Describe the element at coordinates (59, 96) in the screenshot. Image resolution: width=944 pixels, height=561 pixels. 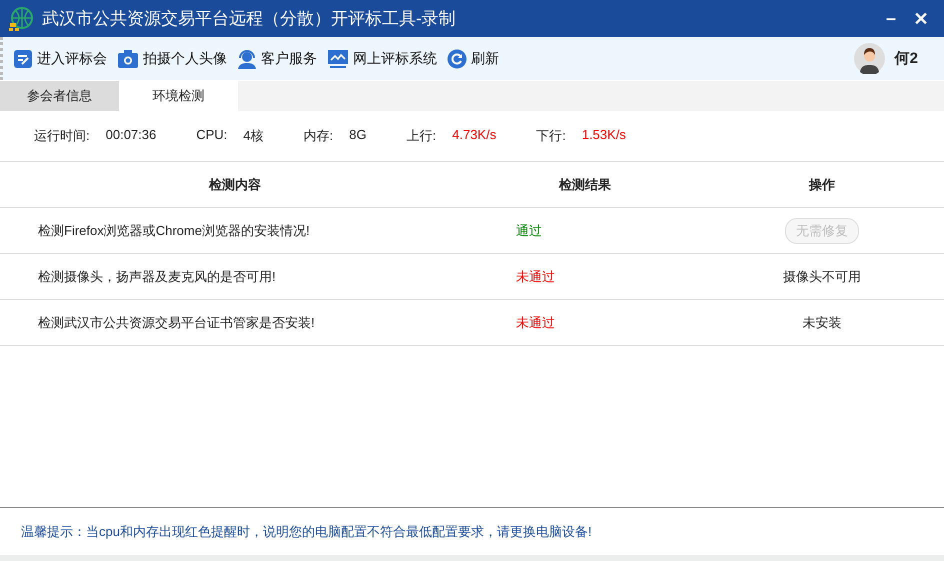
I see `tab: 参会者信息` at that location.